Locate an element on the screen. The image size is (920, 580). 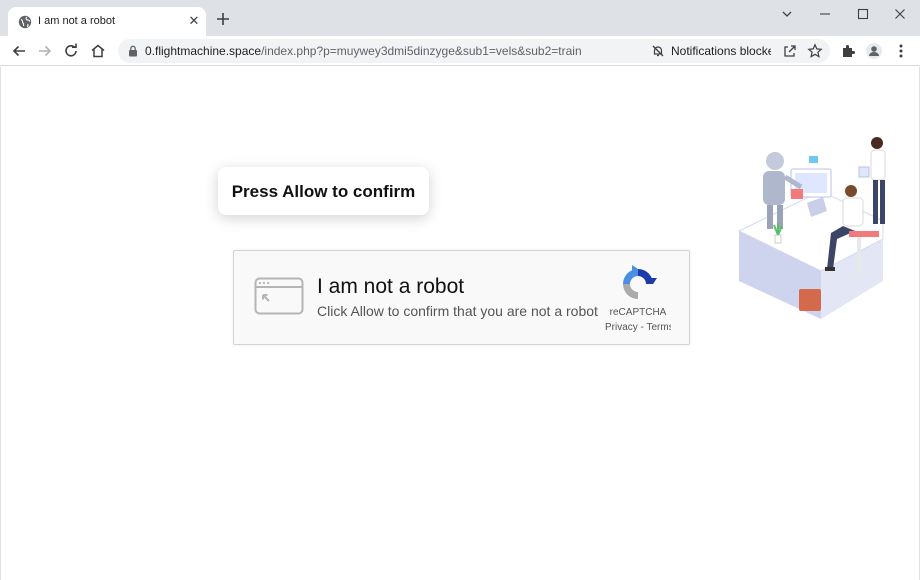
recaptcha-logo-icon is located at coordinates (640, 282).